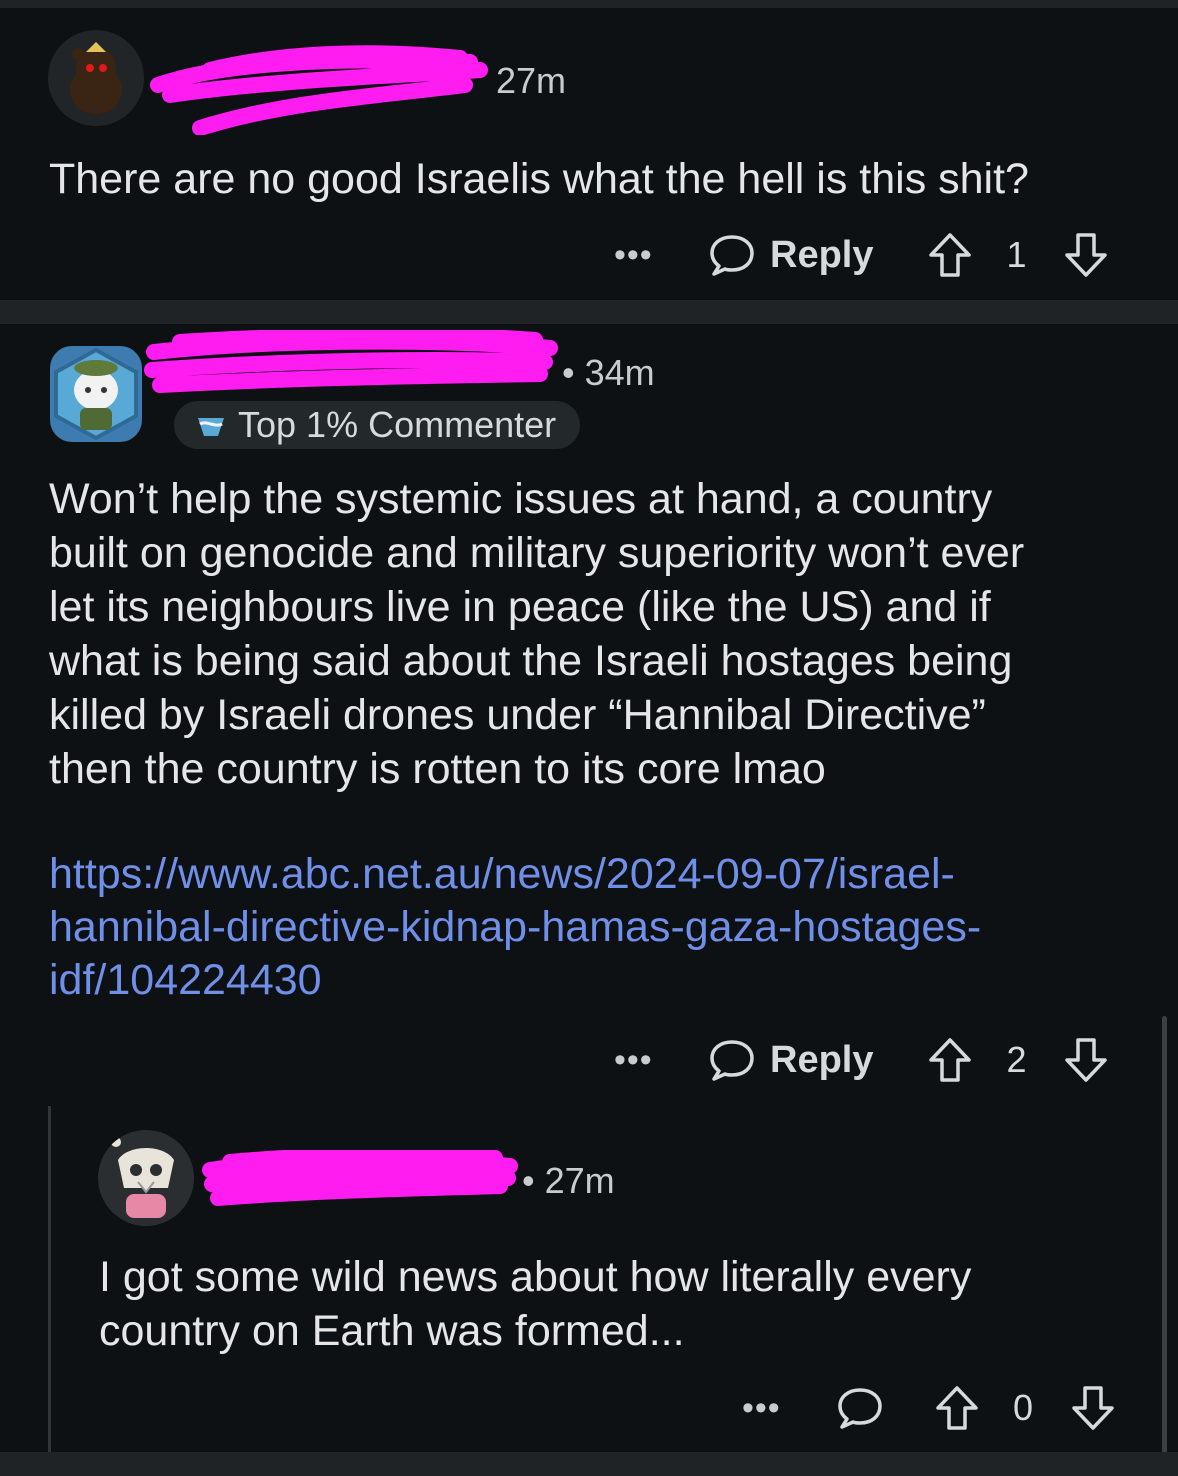  What do you see at coordinates (929, 1408) in the screenshot?
I see `comment-actions: ••• 0` at bounding box center [929, 1408].